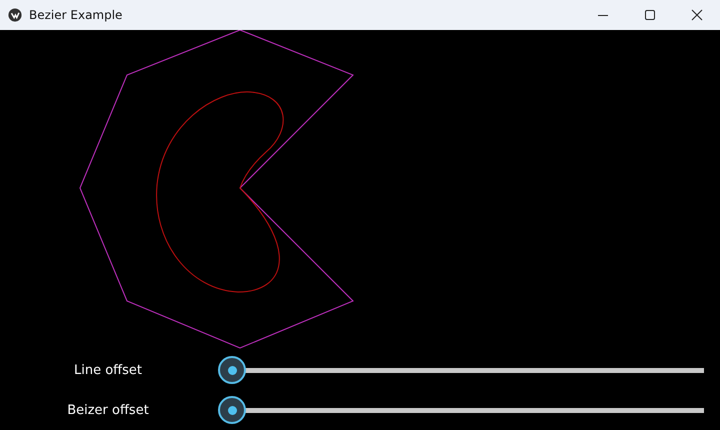 The width and height of the screenshot is (720, 430). Describe the element at coordinates (107, 370) in the screenshot. I see `slider-label: Line offset` at that location.